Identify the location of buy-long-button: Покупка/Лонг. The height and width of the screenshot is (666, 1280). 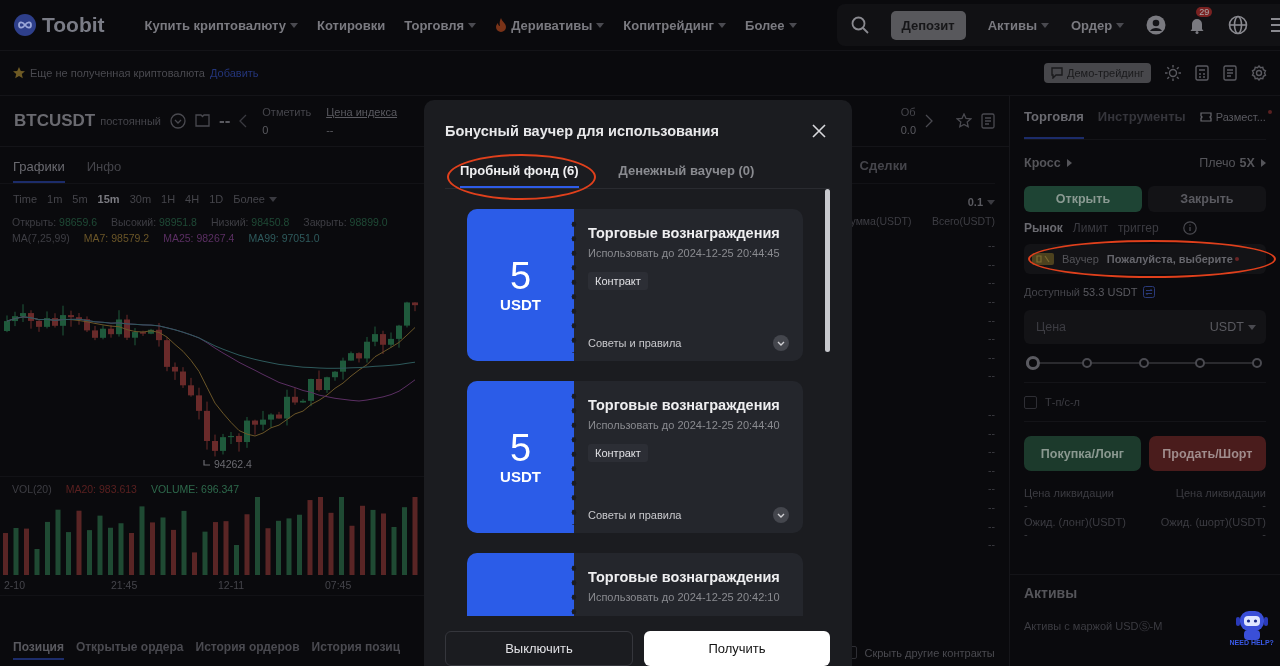
(1082, 453).